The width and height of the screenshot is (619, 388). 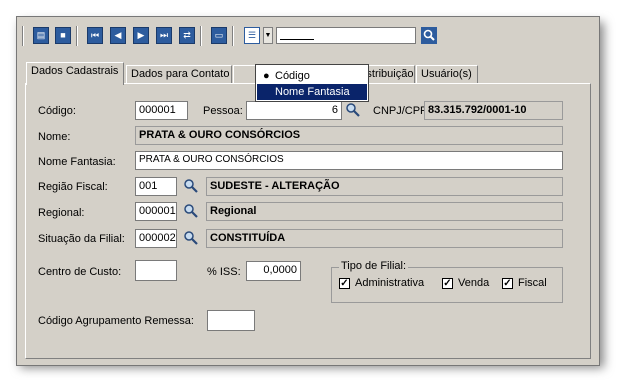 I want to click on codigo-label: Código:, so click(x=57, y=111).